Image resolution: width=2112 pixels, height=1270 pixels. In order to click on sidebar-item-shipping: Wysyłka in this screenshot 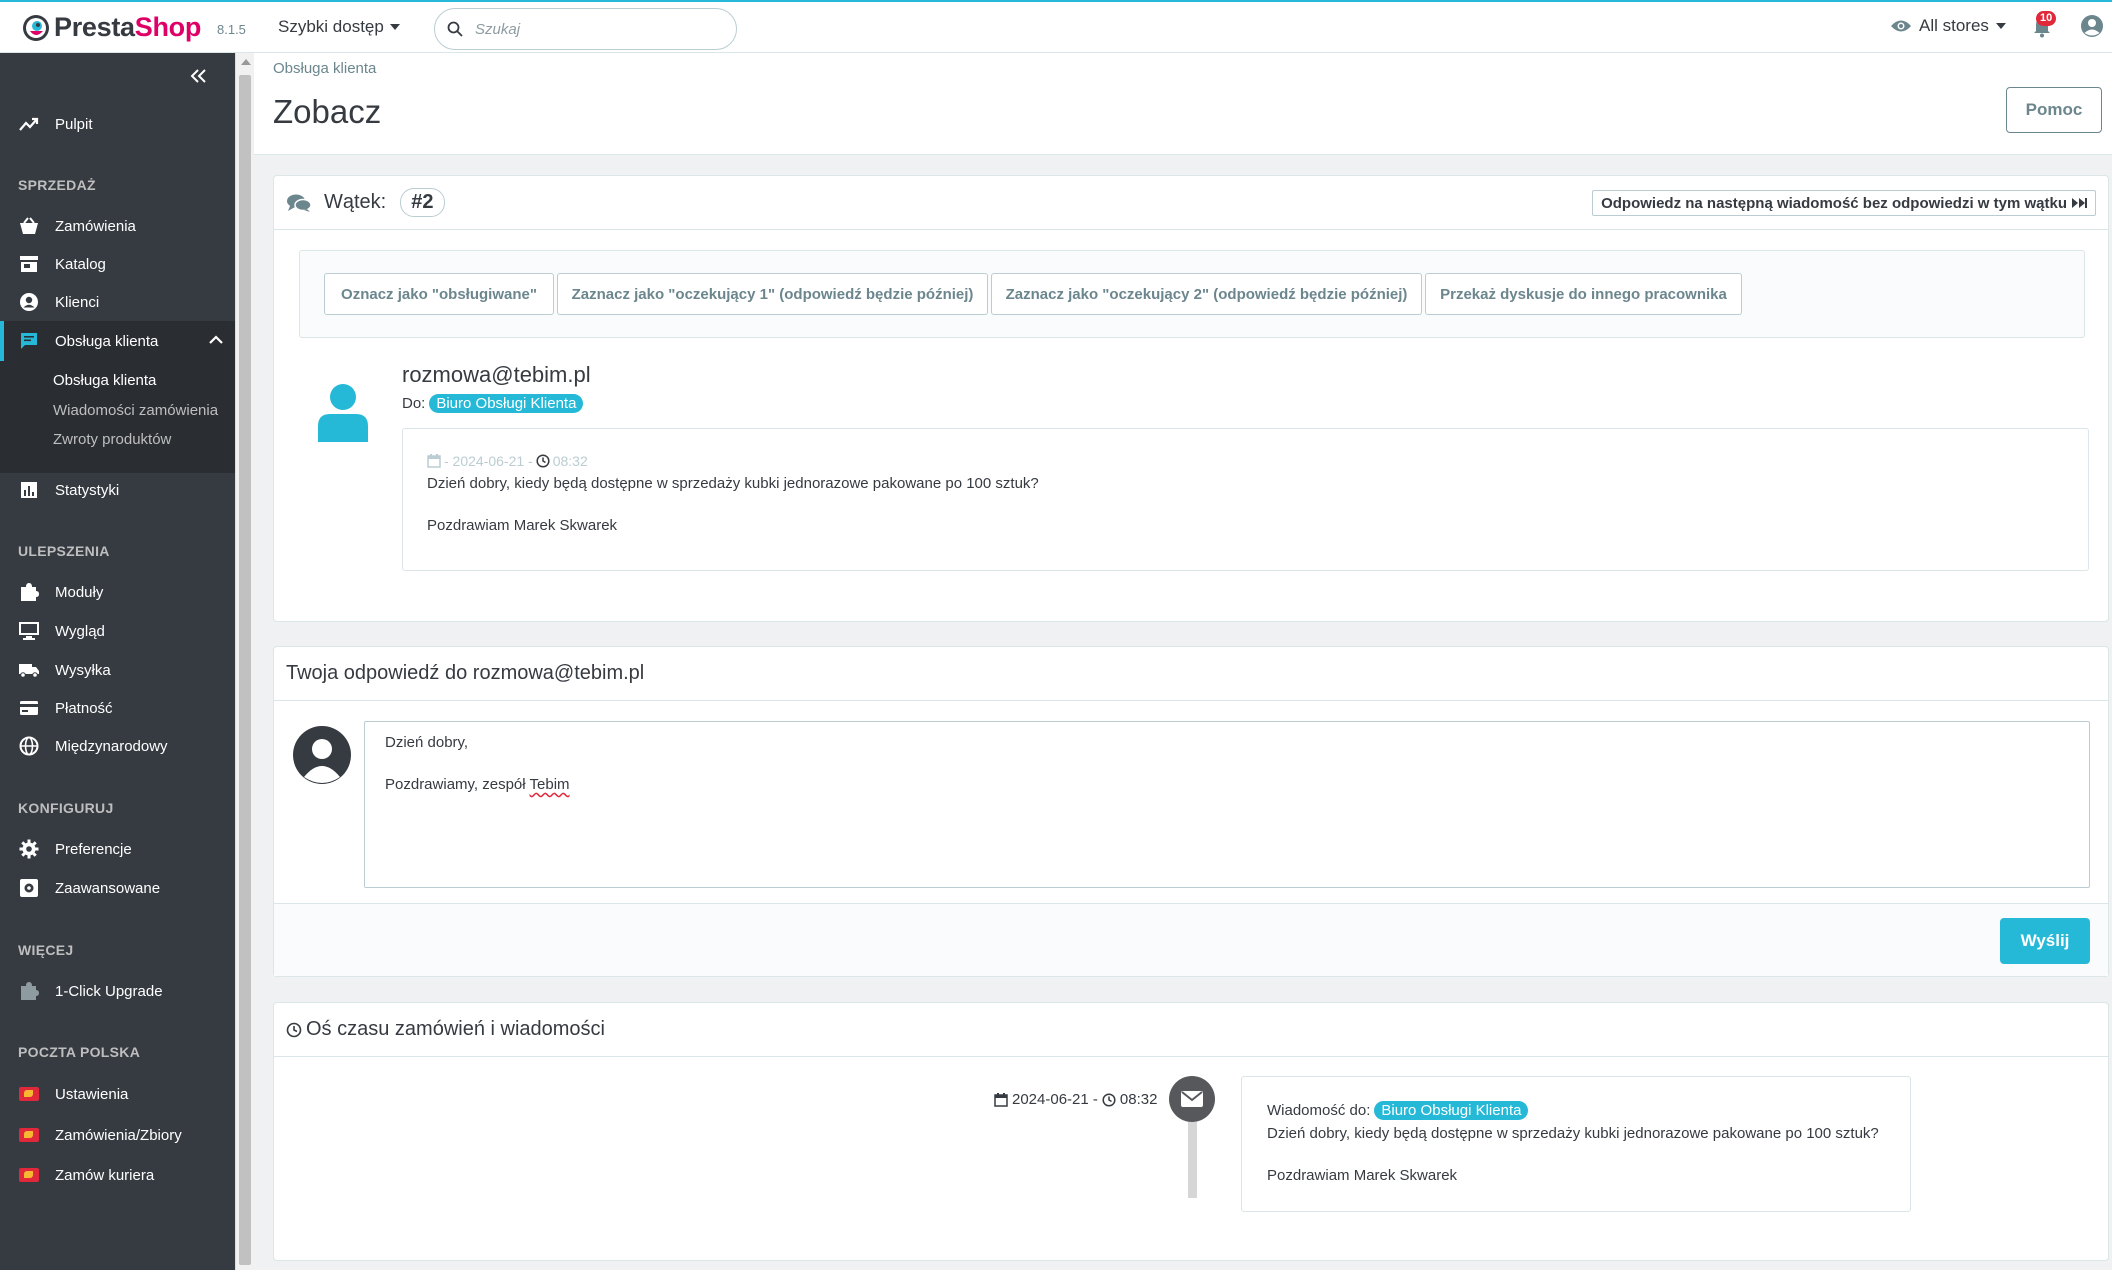, I will do `click(117, 670)`.